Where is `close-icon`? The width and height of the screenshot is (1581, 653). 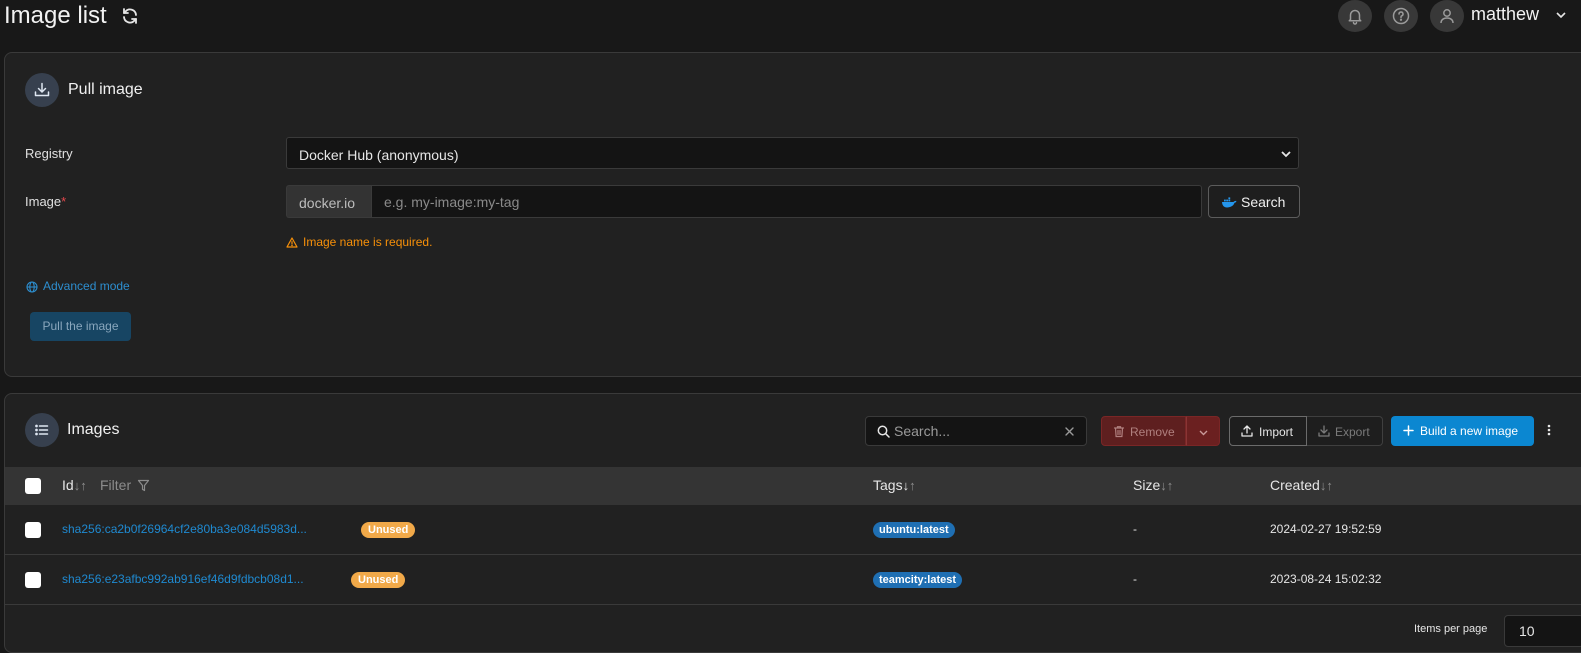
close-icon is located at coordinates (1069, 431).